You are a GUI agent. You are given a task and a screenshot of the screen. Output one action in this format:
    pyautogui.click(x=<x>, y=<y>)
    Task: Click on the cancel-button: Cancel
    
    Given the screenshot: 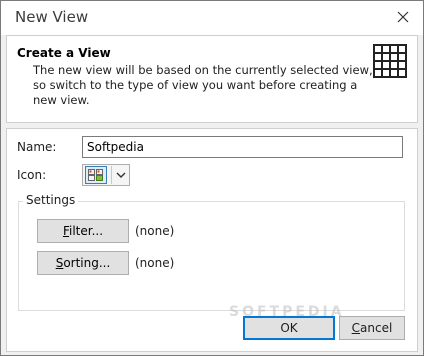 What is the action you would take?
    pyautogui.click(x=372, y=328)
    